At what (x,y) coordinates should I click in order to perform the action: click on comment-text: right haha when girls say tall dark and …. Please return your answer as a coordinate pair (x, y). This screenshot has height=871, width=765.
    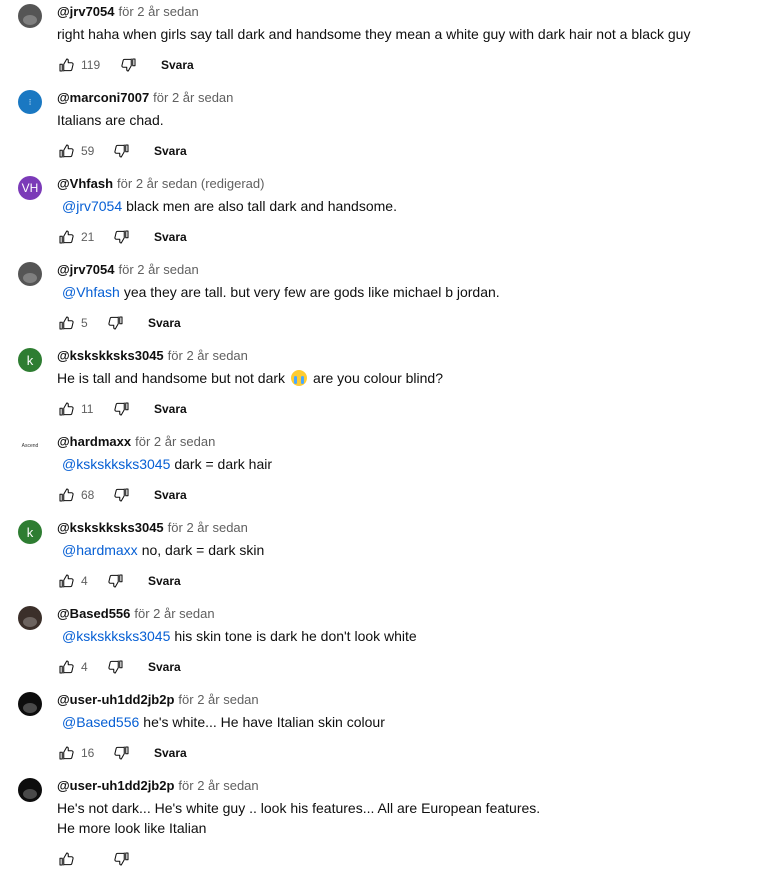
    Looking at the image, I should click on (373, 34).